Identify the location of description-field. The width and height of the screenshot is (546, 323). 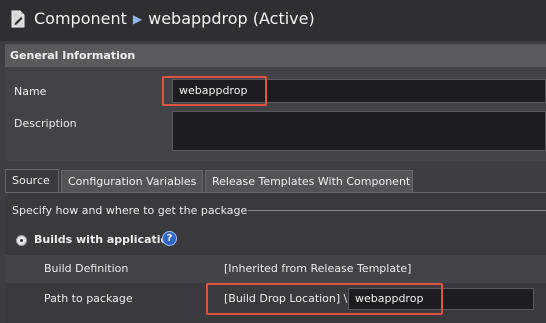
(359, 131).